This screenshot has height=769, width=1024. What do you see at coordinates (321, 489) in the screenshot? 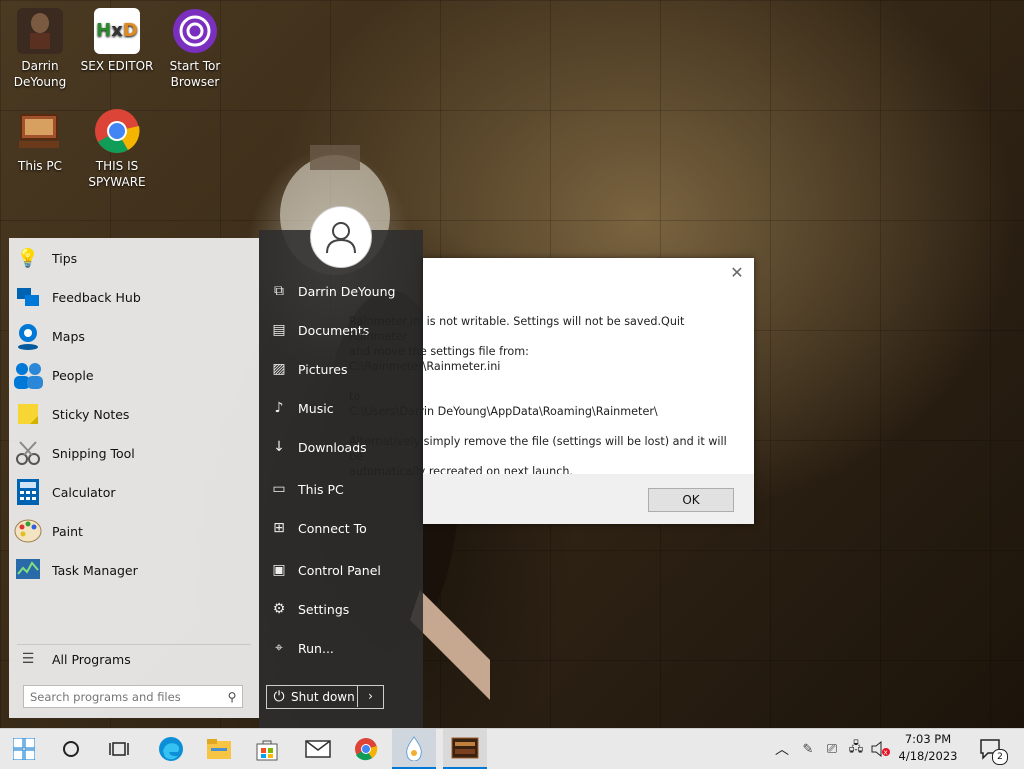
I see `place-label: This PC` at bounding box center [321, 489].